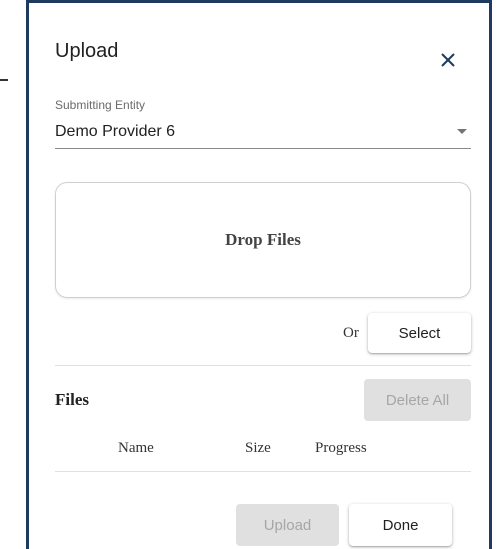 The image size is (498, 549). I want to click on upload-button: Upload, so click(287, 525).